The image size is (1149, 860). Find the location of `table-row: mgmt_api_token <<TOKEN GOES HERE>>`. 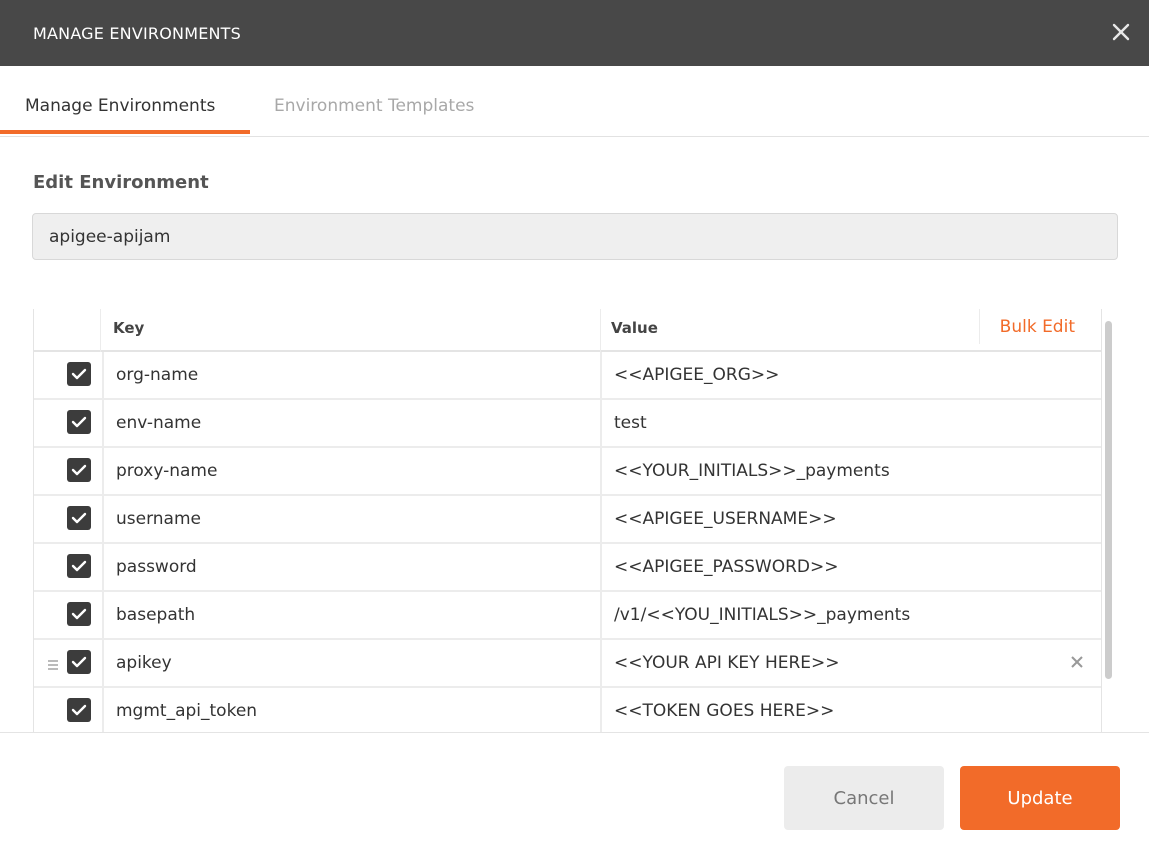

table-row: mgmt_api_token <<TOKEN GOES HERE>> is located at coordinates (567, 710).